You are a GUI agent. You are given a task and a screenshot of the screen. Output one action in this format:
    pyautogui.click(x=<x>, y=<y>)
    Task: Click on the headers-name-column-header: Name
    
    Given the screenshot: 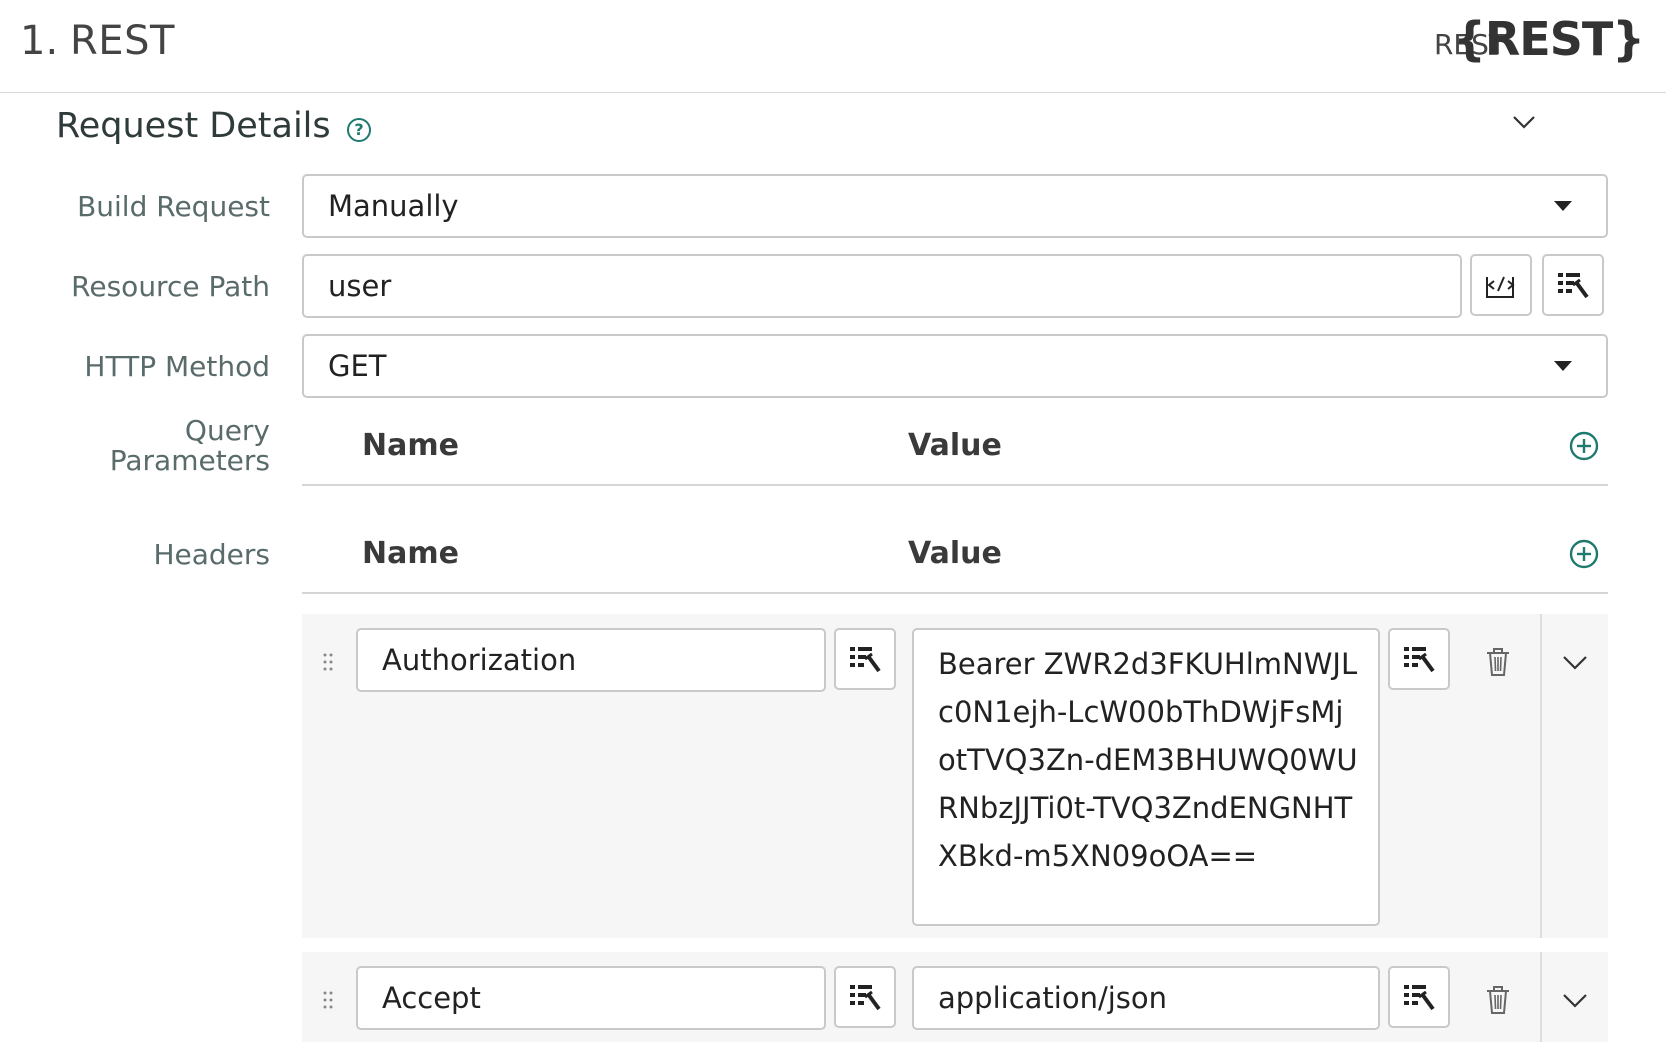 What is the action you would take?
    pyautogui.click(x=410, y=553)
    